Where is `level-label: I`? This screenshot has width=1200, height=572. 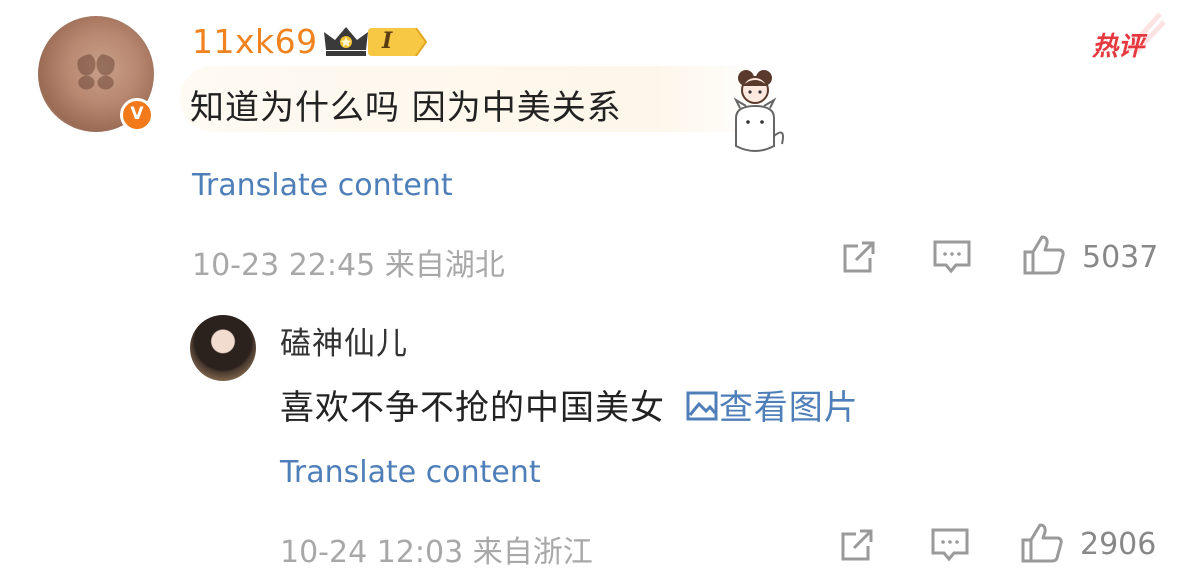
level-label: I is located at coordinates (387, 41).